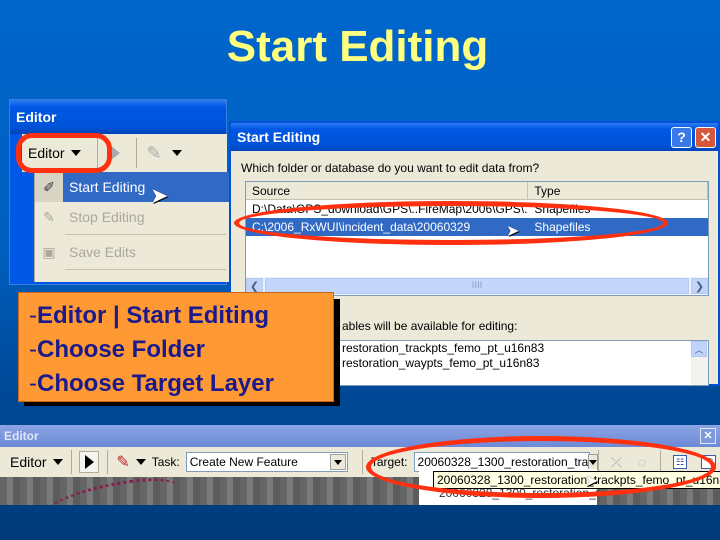 The height and width of the screenshot is (540, 720). What do you see at coordinates (49, 187) in the screenshot?
I see `start-editing-icon: ✐` at bounding box center [49, 187].